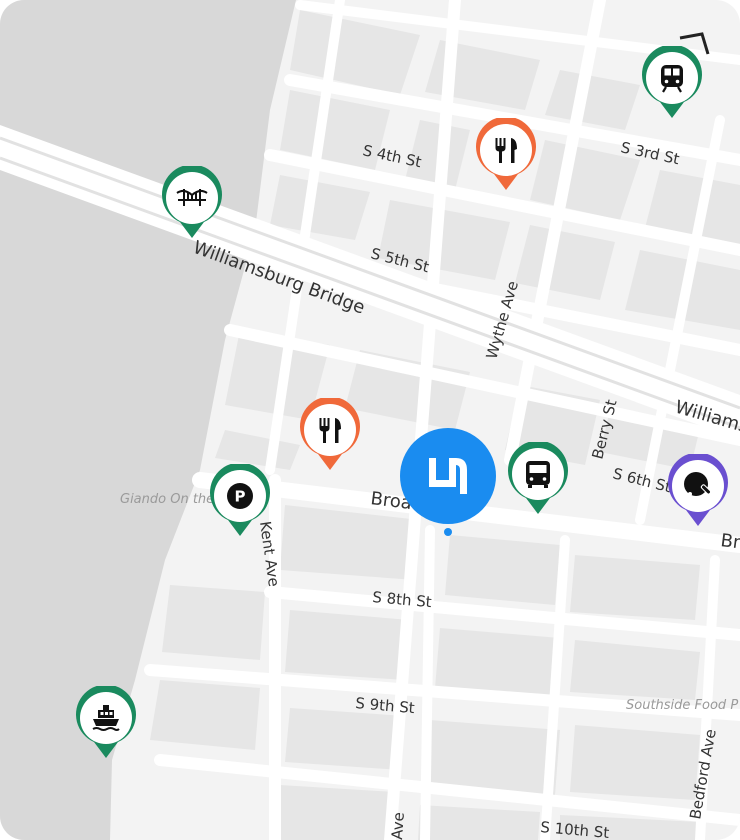  What do you see at coordinates (398, 826) in the screenshot?
I see `street-label-ave-bottom: Ave` at bounding box center [398, 826].